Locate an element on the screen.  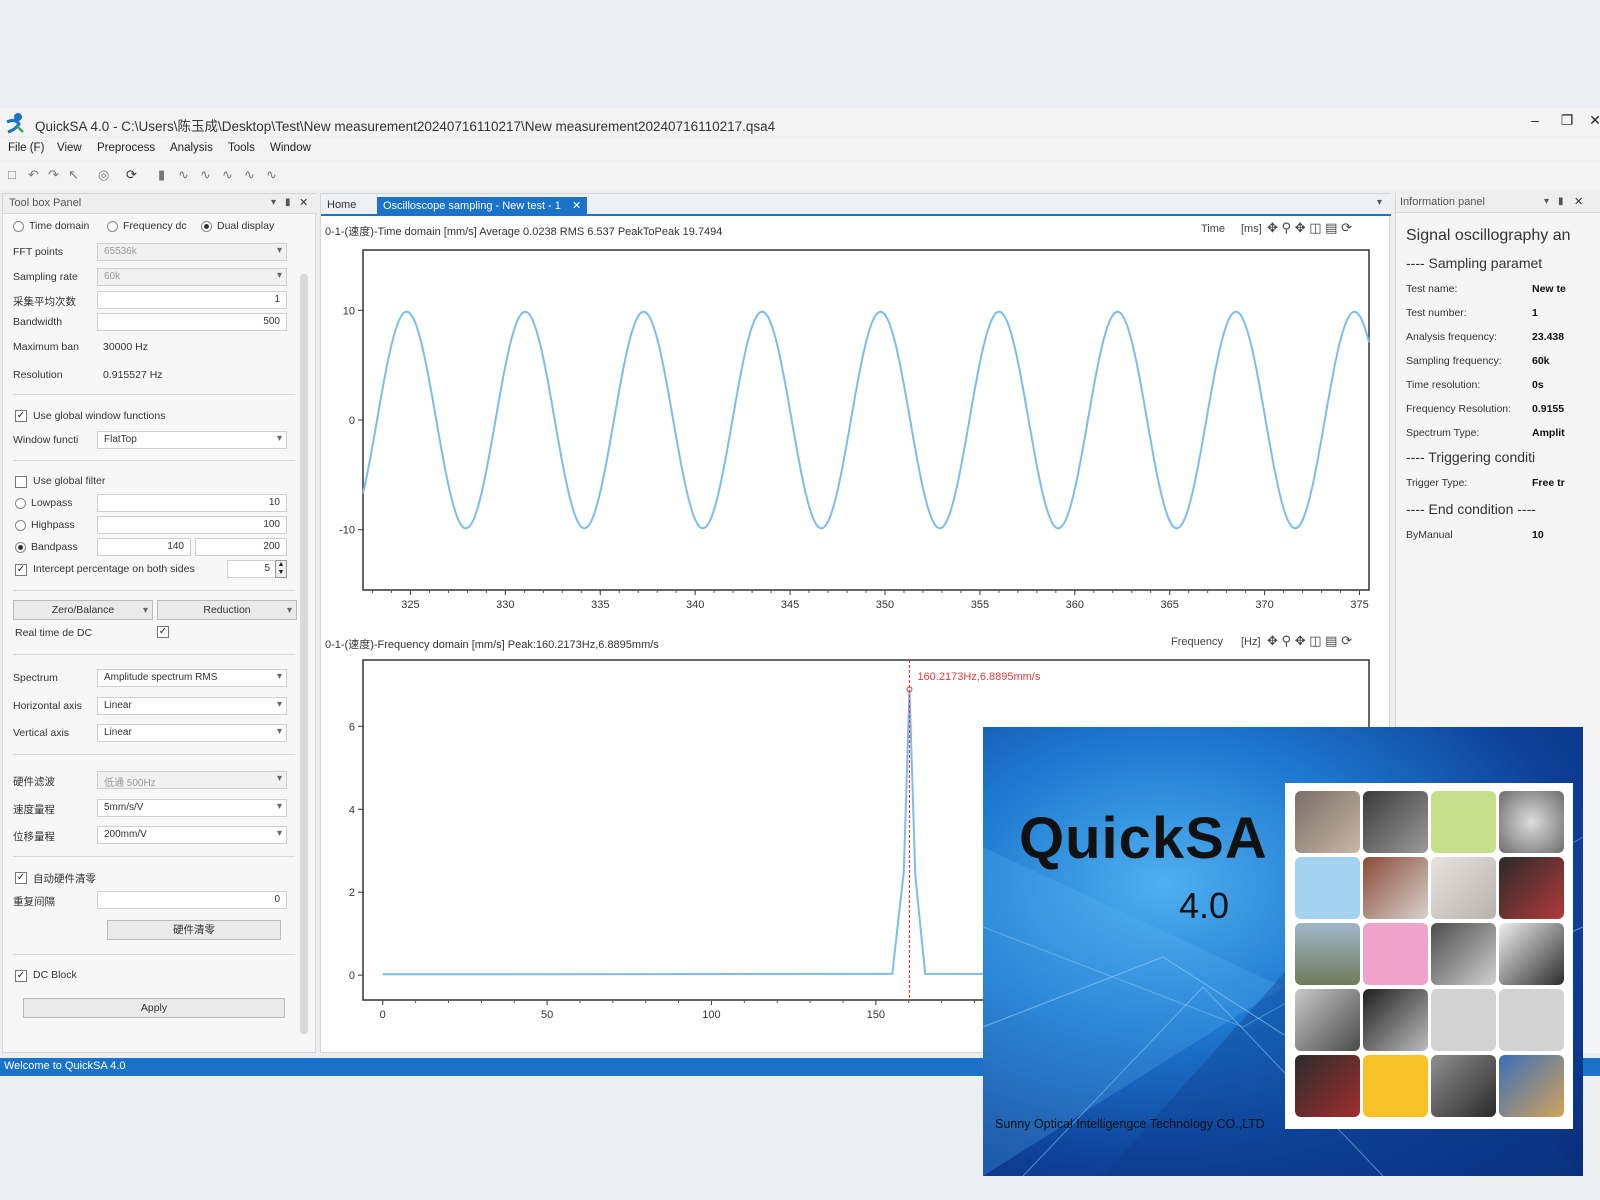
freq-x-tick-label: 150 is located at coordinates (876, 1015).